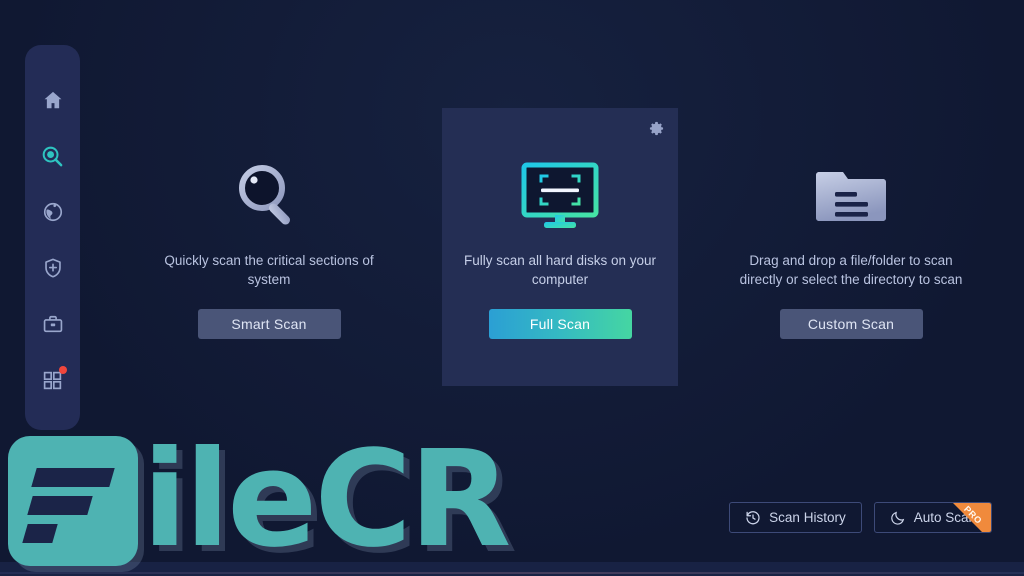 This screenshot has height=576, width=1024. What do you see at coordinates (944, 517) in the screenshot?
I see `auto-scan-label: Auto Scan` at bounding box center [944, 517].